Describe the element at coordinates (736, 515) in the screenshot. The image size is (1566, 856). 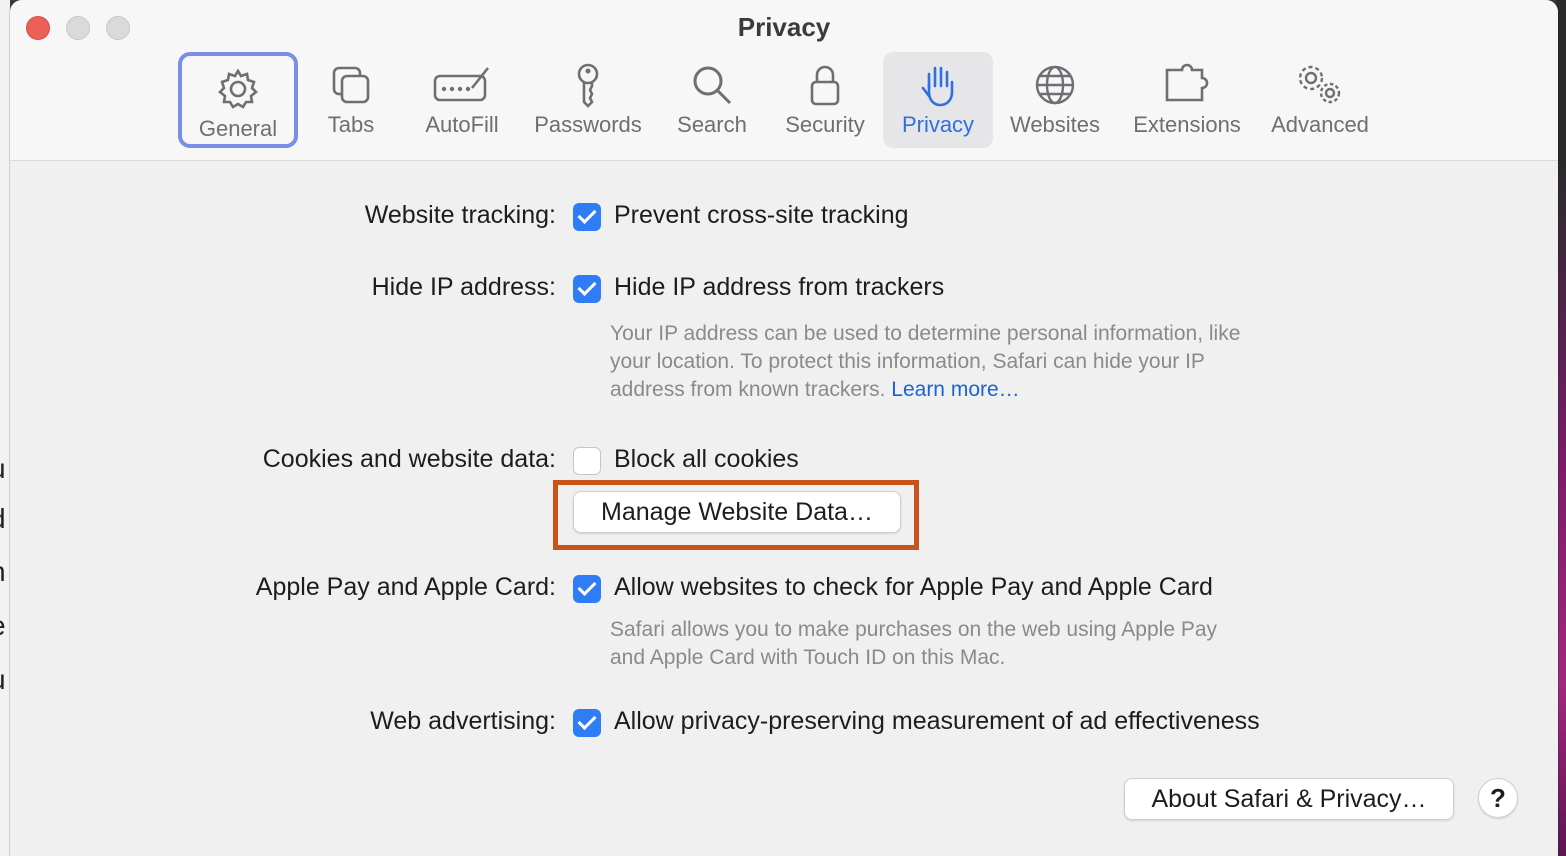
I see `highlight-annotation-box` at that location.